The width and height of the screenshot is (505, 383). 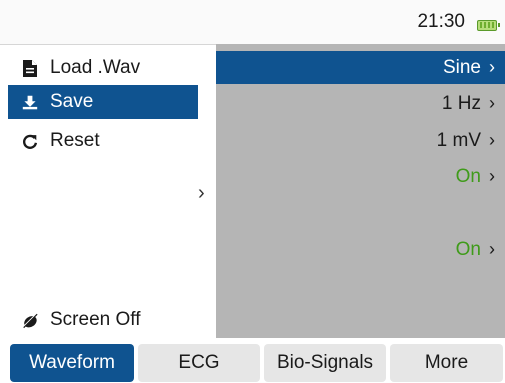 I want to click on menu-item-screen-off: Screen Off, so click(x=103, y=320).